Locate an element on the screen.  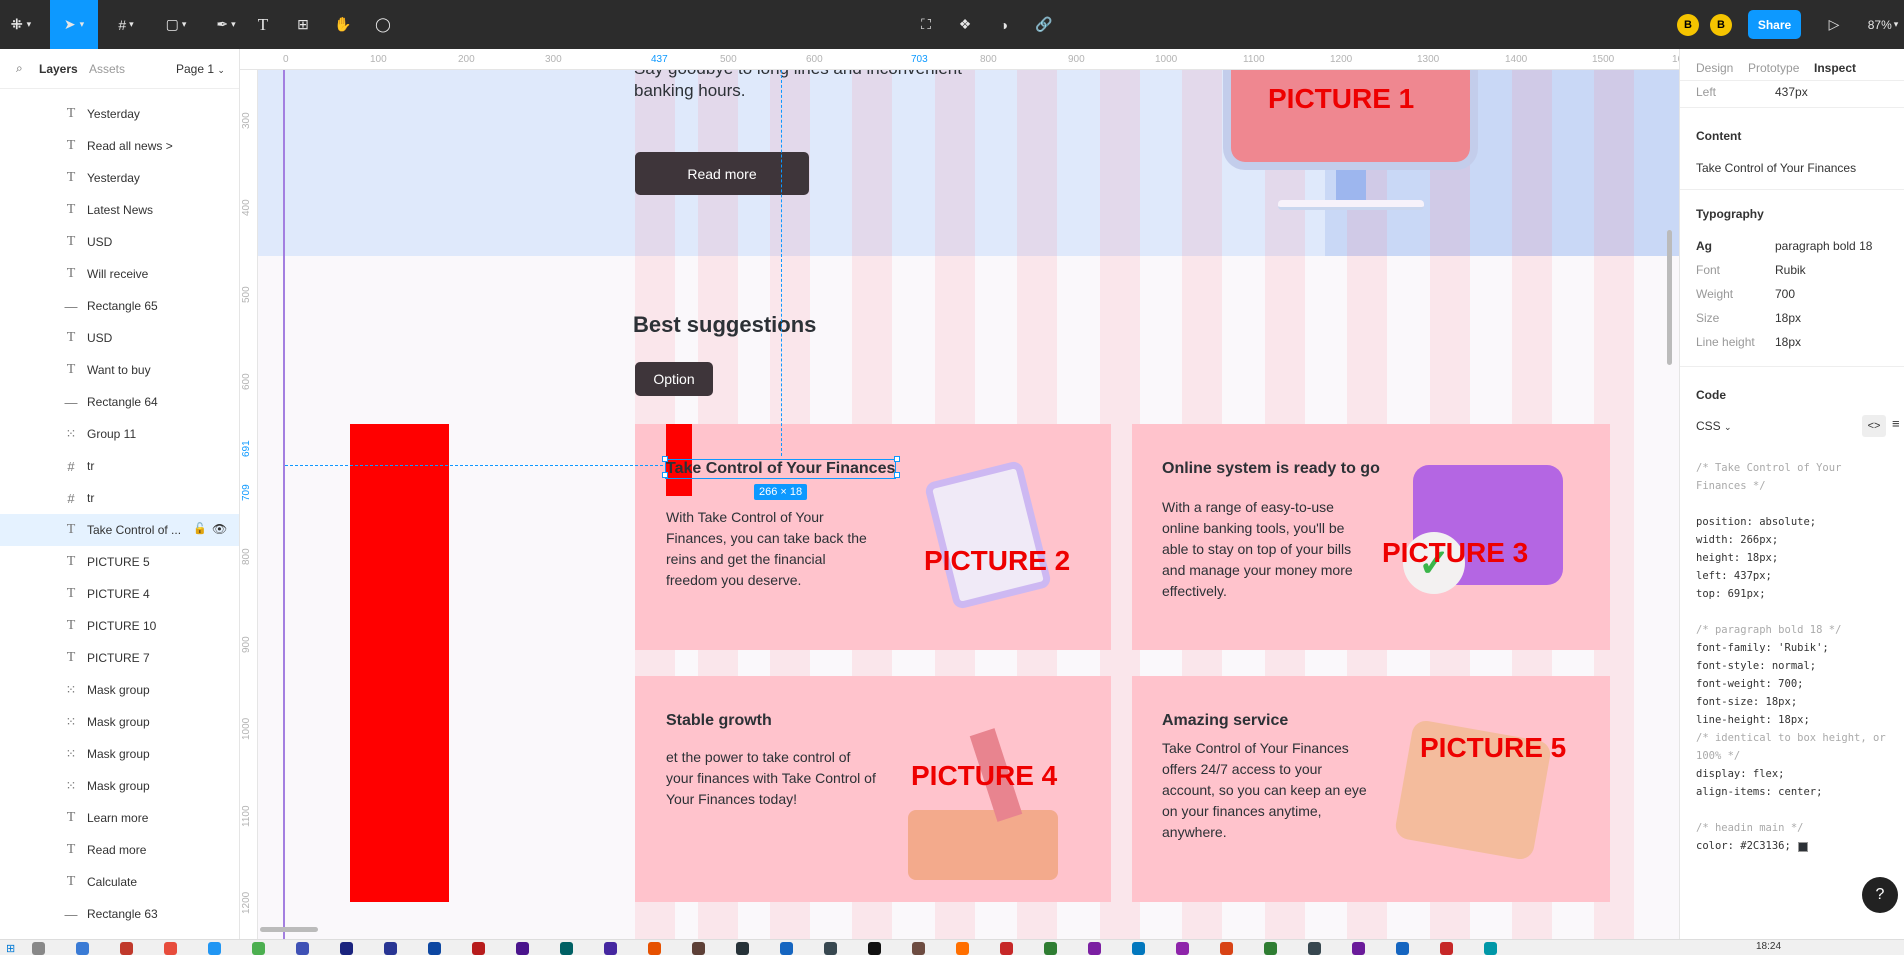
share-button: Share is located at coordinates (1774, 24).